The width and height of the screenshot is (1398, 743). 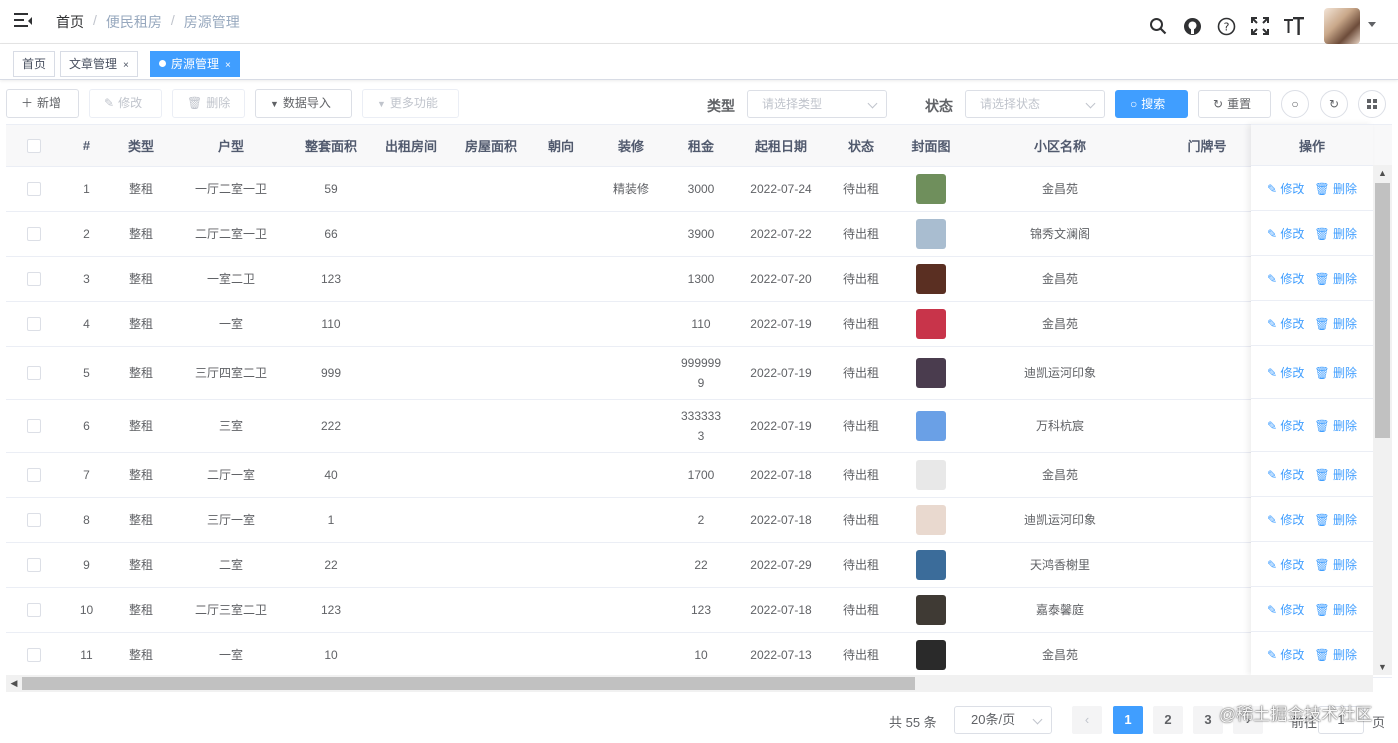 What do you see at coordinates (134, 22) in the screenshot?
I see `breadcrumb-rental: 便民租房` at bounding box center [134, 22].